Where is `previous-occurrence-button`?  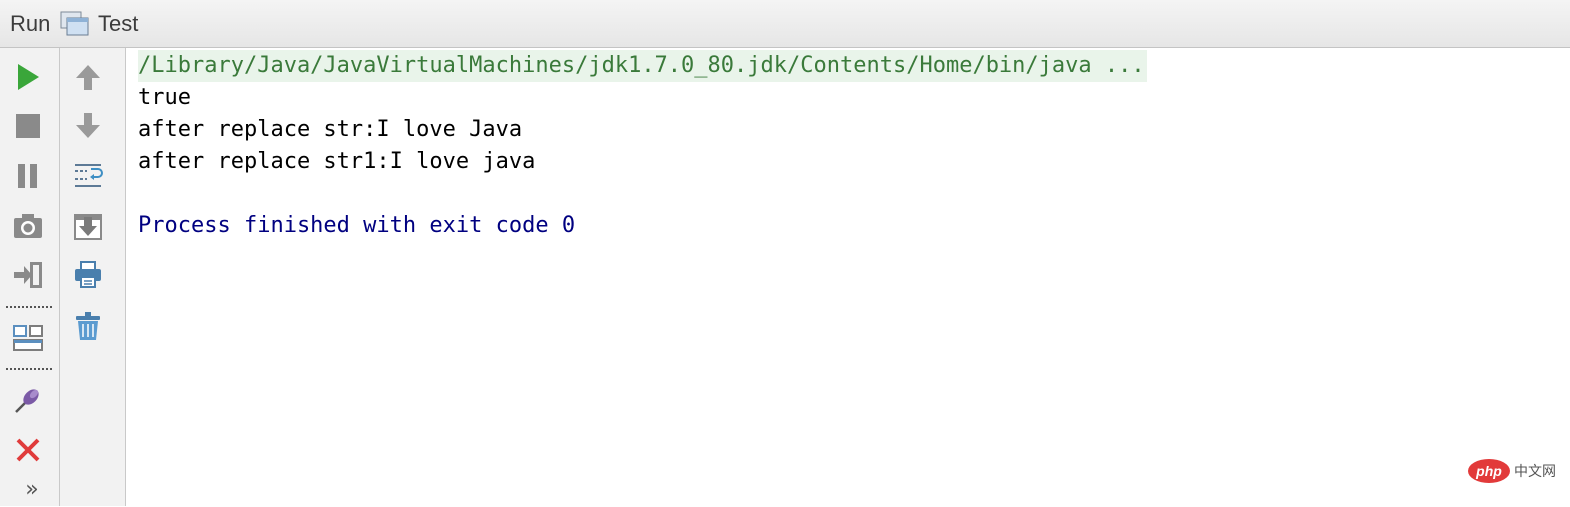 previous-occurrence-button is located at coordinates (88, 77).